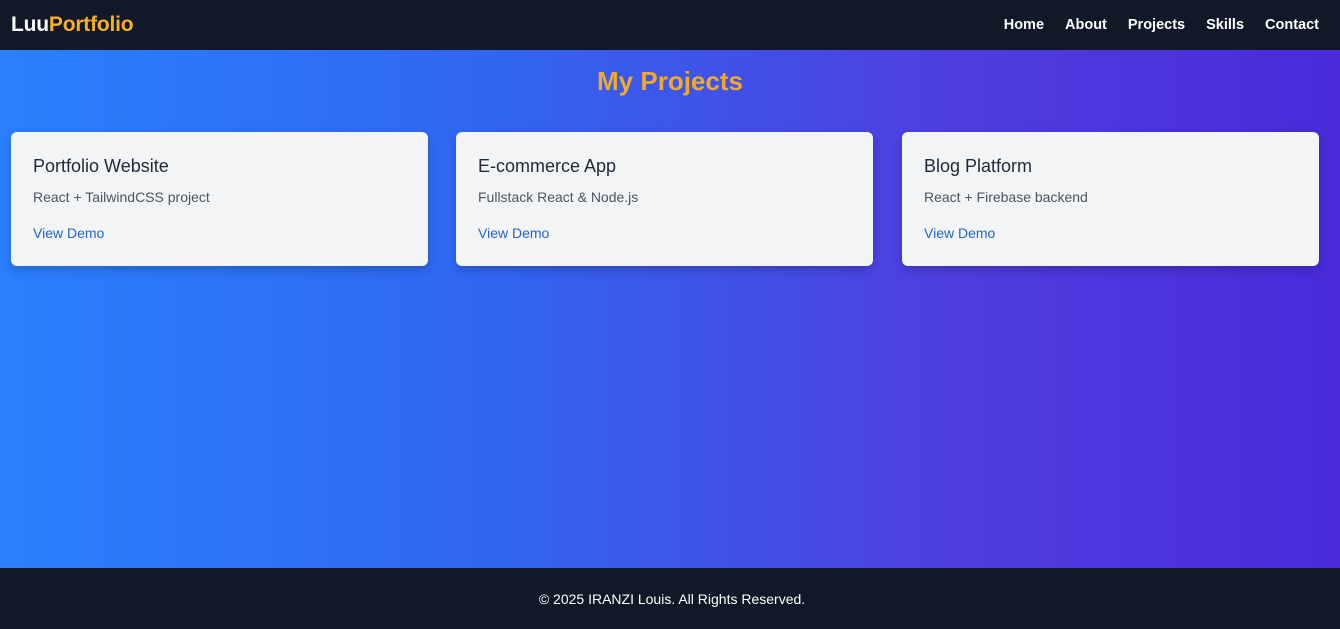 This screenshot has height=629, width=1340. Describe the element at coordinates (1292, 25) in the screenshot. I see `nav-link-contact: Contact` at that location.